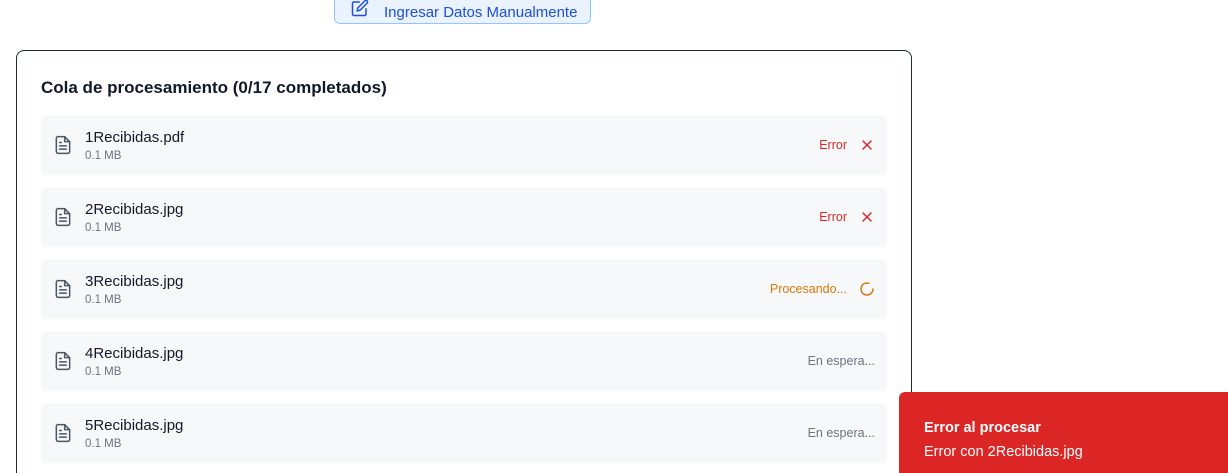  Describe the element at coordinates (134, 353) in the screenshot. I see `file-name: 4Recibidas.jpg` at that location.